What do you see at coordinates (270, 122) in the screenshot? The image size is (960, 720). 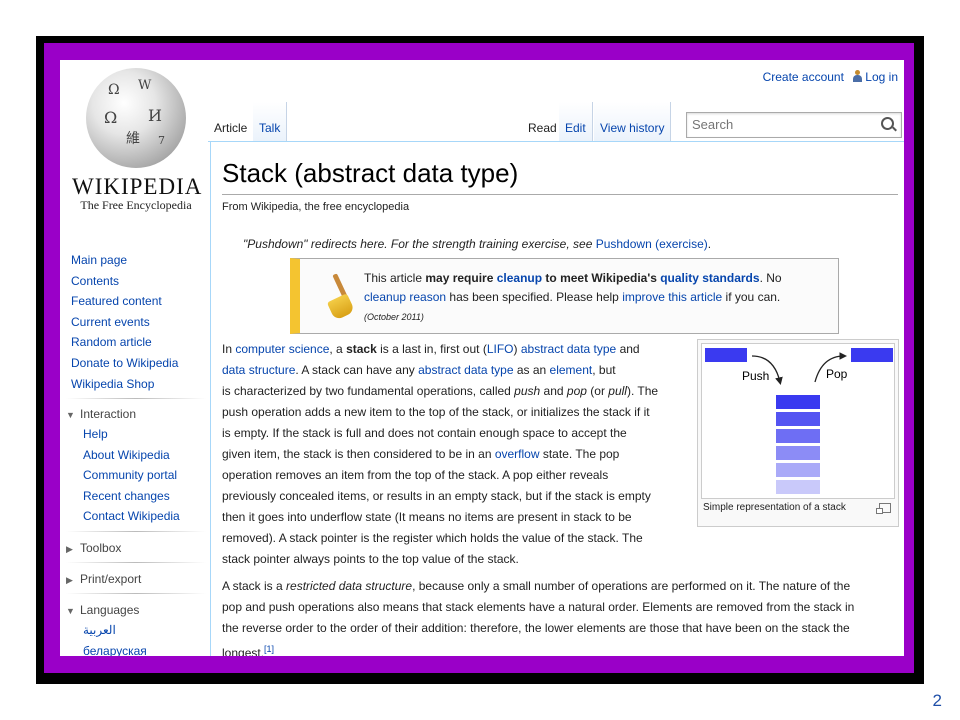 I see `tab-talk: Talk` at bounding box center [270, 122].